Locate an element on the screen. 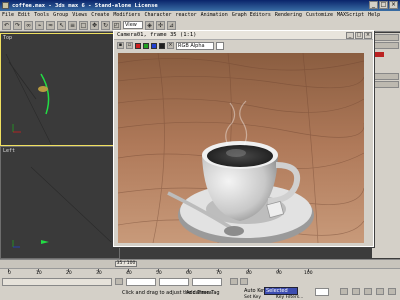 This screenshot has width=400, height=300. rotate-icon: ↻ is located at coordinates (105, 25).